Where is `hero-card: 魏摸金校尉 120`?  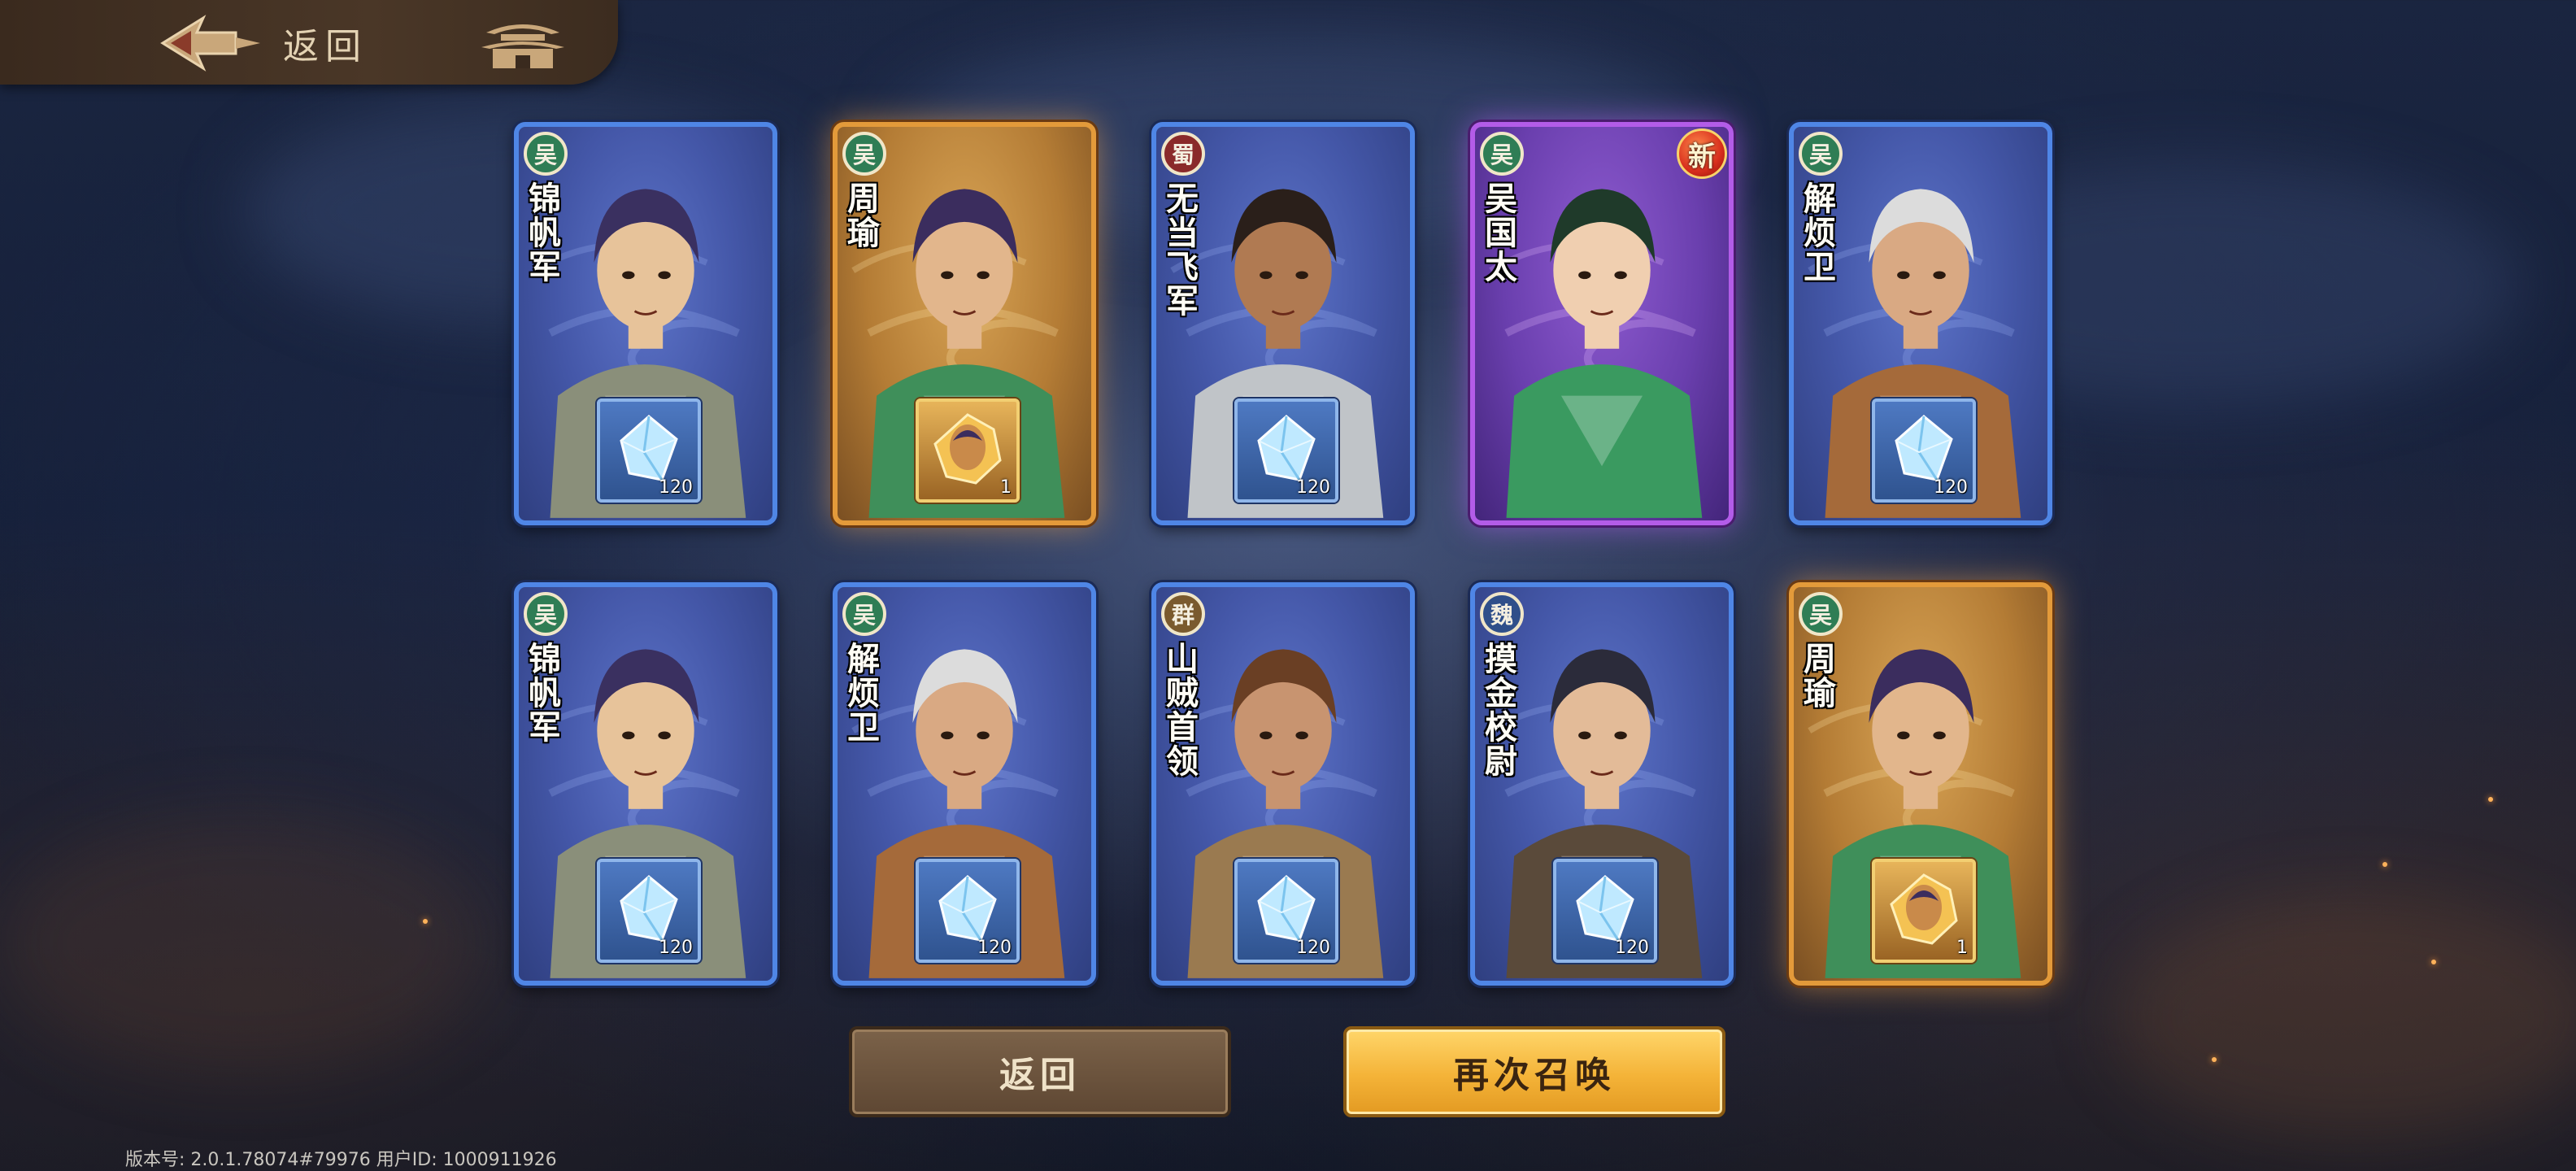 hero-card: 魏摸金校尉 120 is located at coordinates (1602, 784).